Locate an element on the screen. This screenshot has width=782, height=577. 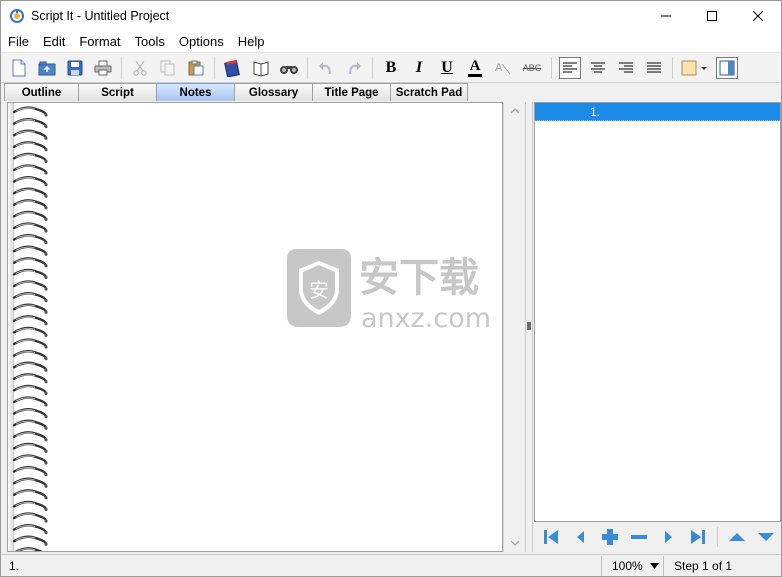
align-center-button is located at coordinates (598, 68).